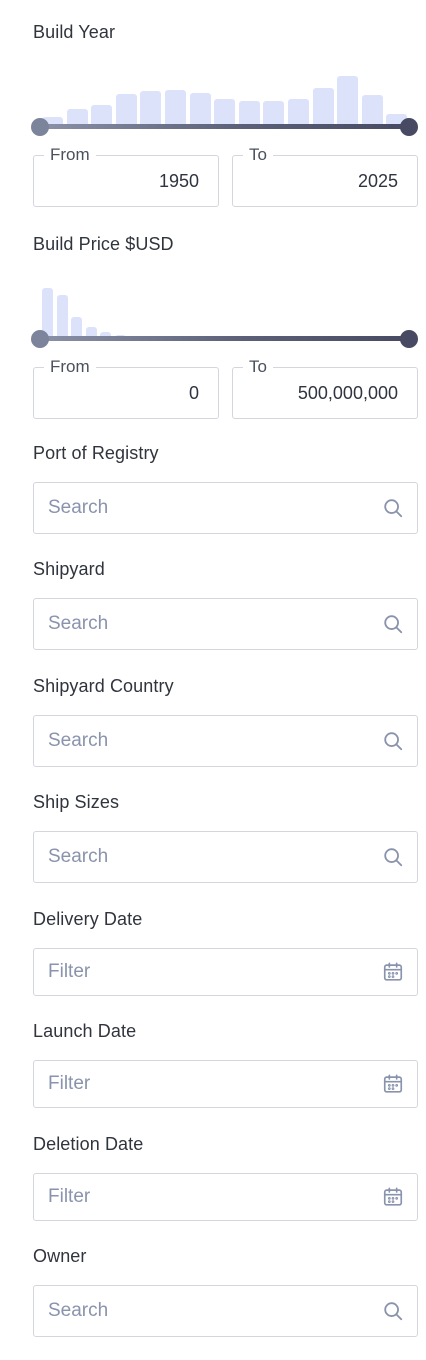 The image size is (426, 1360). I want to click on launch-date-field, so click(225, 1084).